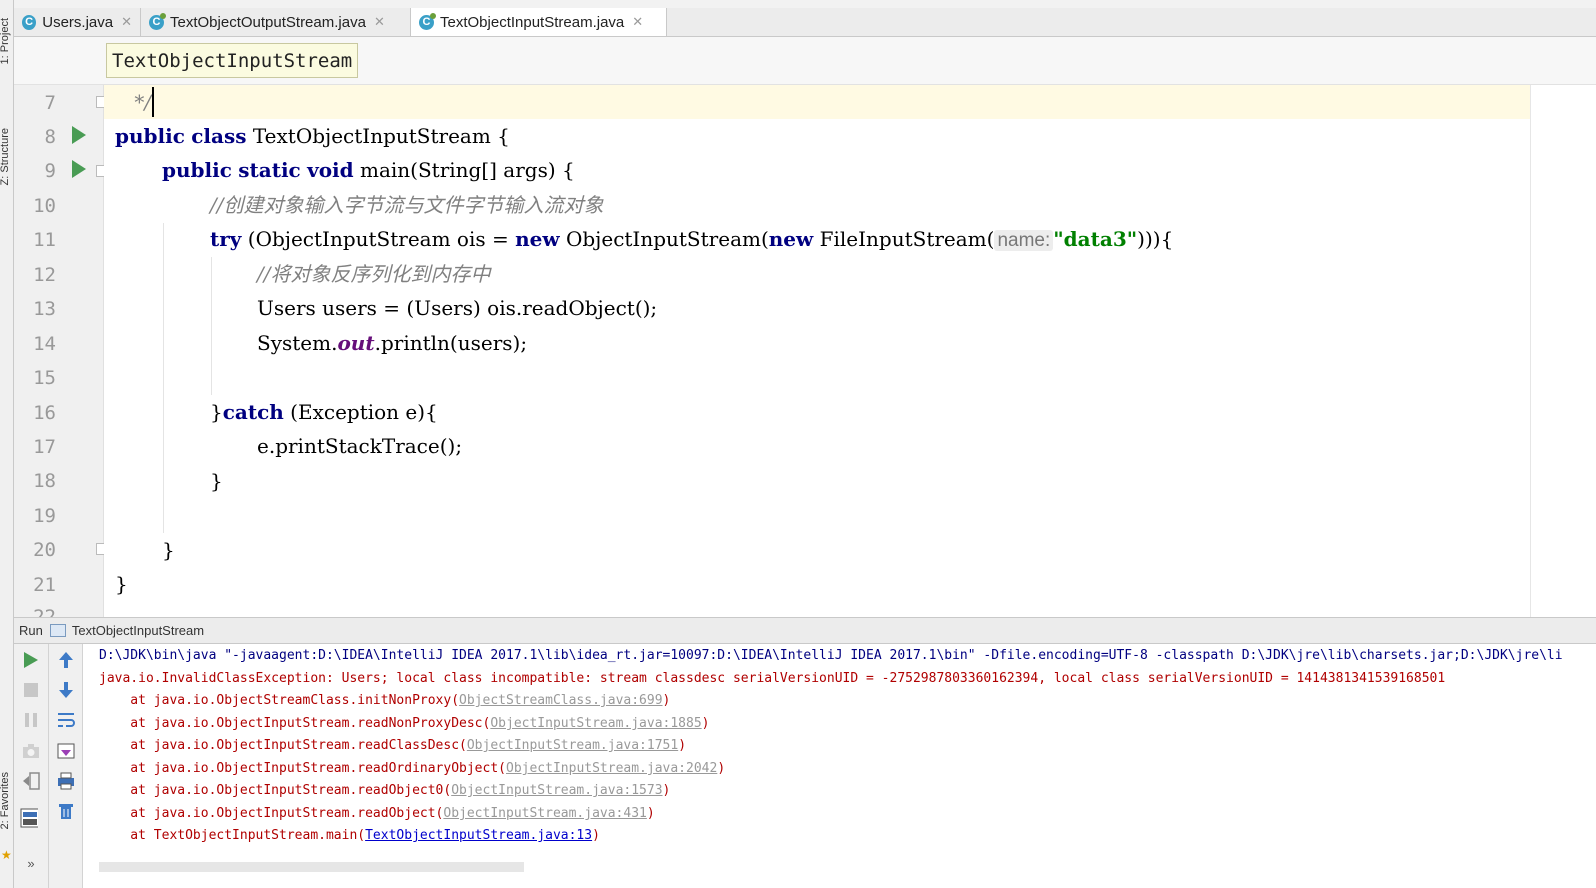  I want to click on soft-wrap-icon, so click(66, 720).